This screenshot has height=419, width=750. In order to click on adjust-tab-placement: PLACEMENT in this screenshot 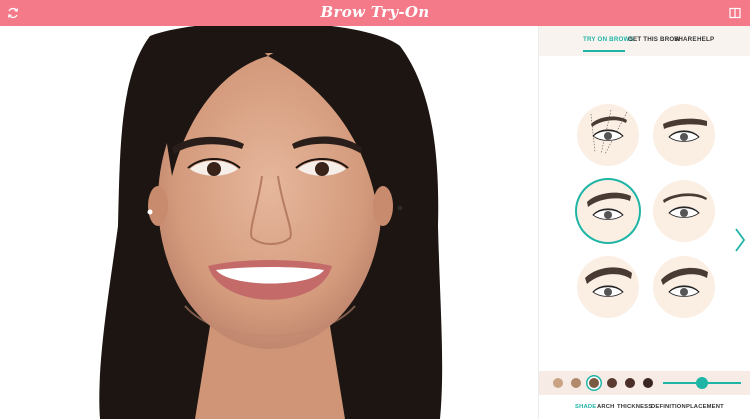, I will do `click(705, 407)`.